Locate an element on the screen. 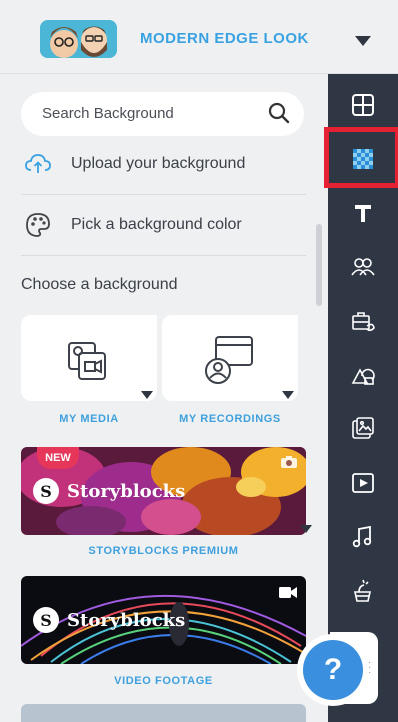 This screenshot has width=398, height=722. search-placeholder: Search Background is located at coordinates (108, 113).